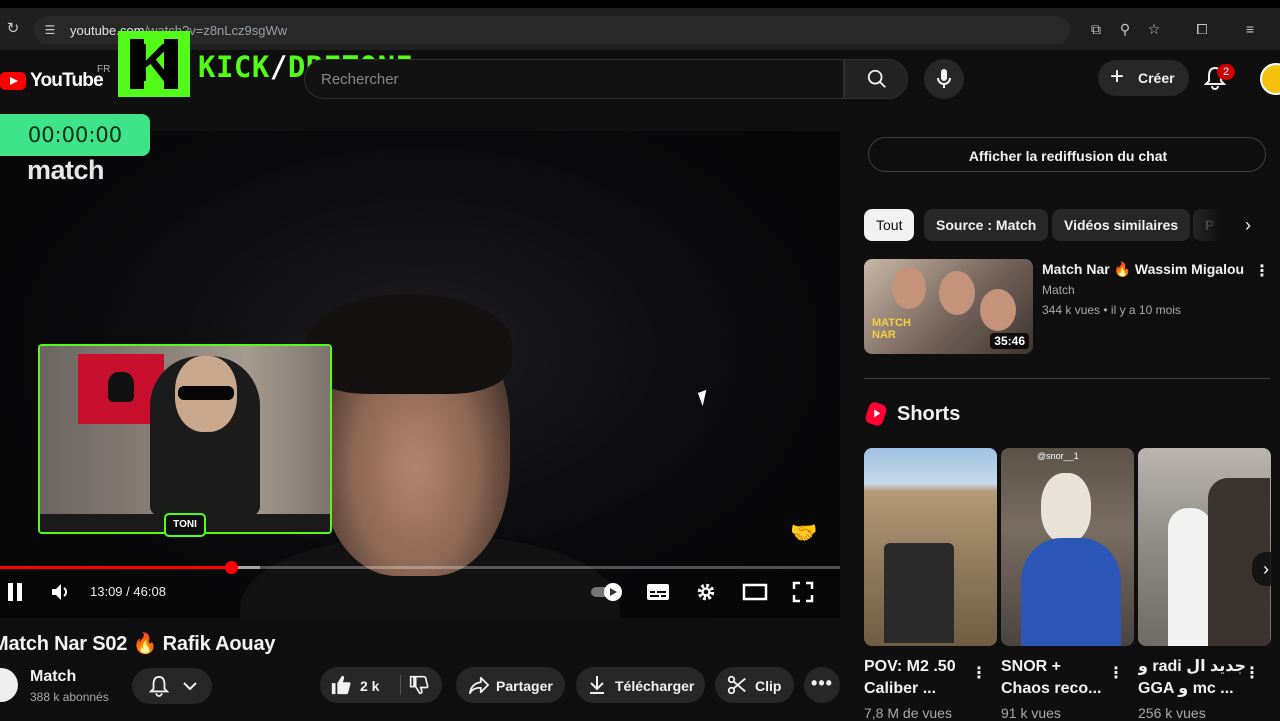 This screenshot has height=721, width=1280. I want to click on country-code: FR, so click(104, 69).